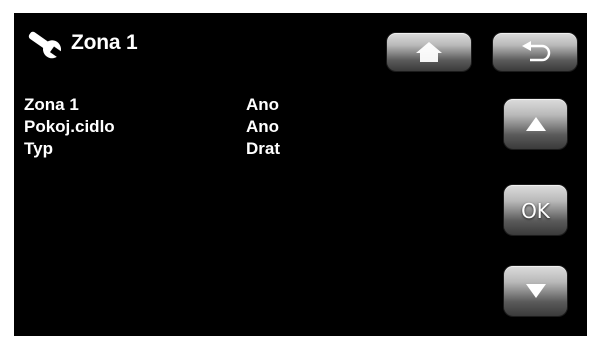 The width and height of the screenshot is (589, 338). I want to click on ok-button: OK, so click(535, 210).